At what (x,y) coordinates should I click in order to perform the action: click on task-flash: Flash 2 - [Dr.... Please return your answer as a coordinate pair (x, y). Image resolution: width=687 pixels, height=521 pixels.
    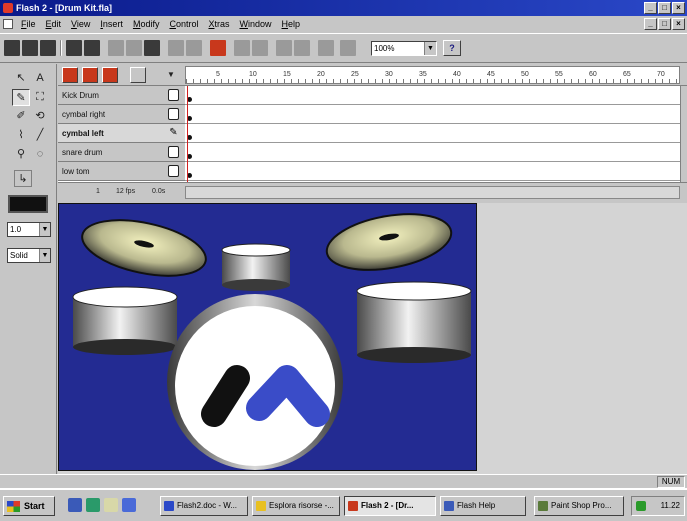
    Looking at the image, I should click on (390, 506).